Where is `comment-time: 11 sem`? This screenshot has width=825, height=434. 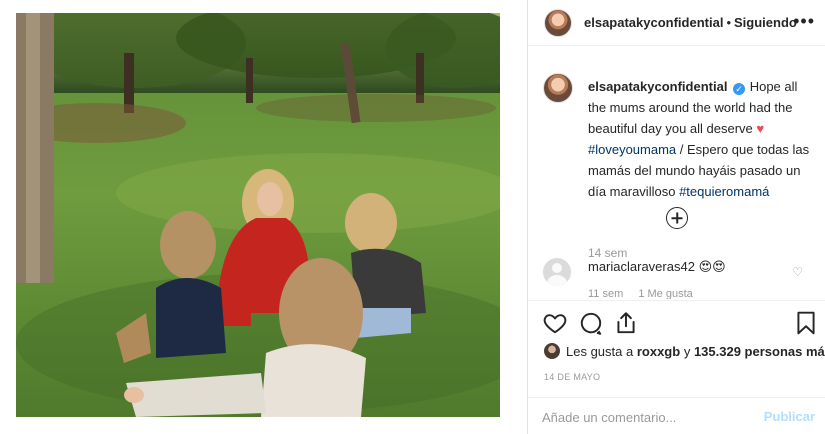 comment-time: 11 sem is located at coordinates (605, 293).